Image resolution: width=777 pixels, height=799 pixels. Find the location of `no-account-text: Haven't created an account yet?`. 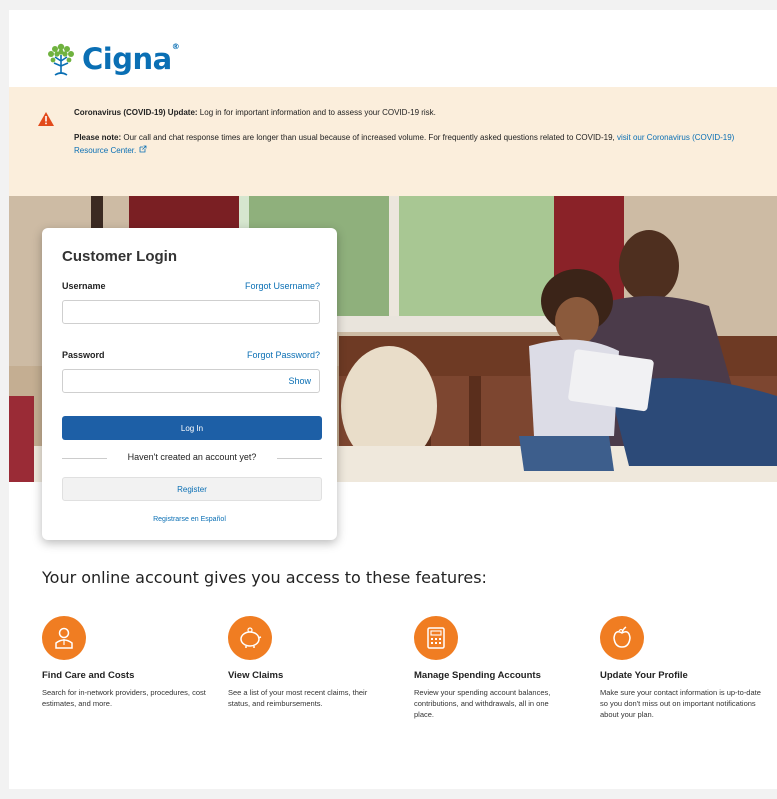

no-account-text: Haven't created an account yet? is located at coordinates (192, 457).